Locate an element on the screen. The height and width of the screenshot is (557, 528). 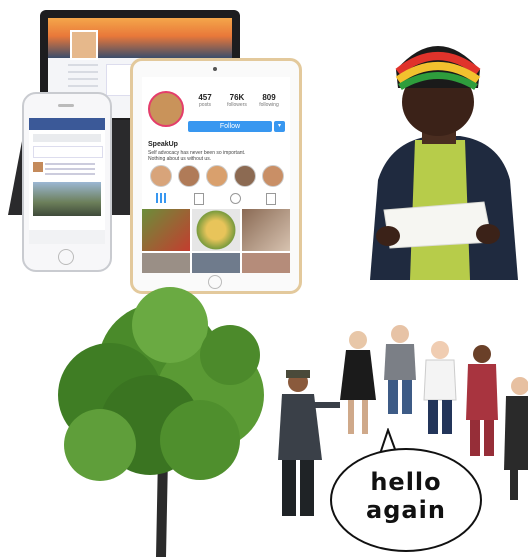
following-label: following is located at coordinates (269, 105).